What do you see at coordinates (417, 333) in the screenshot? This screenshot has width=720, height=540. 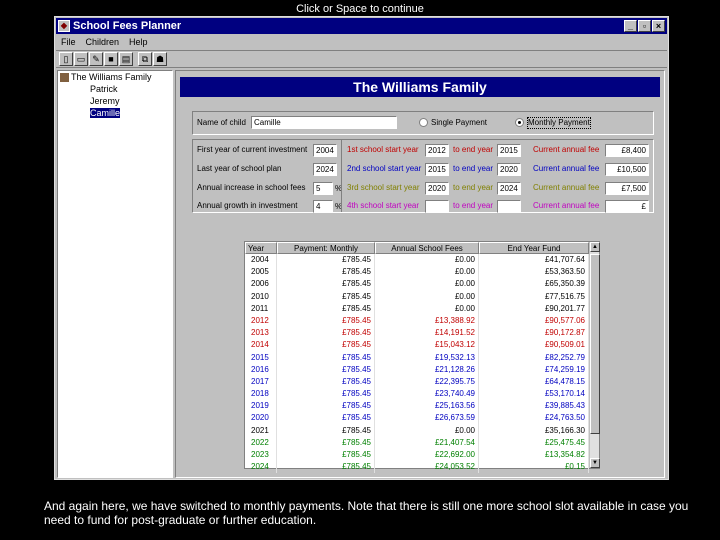 I see `table-row: 2013 £785.45 £14,191.52 £90,172.87` at bounding box center [417, 333].